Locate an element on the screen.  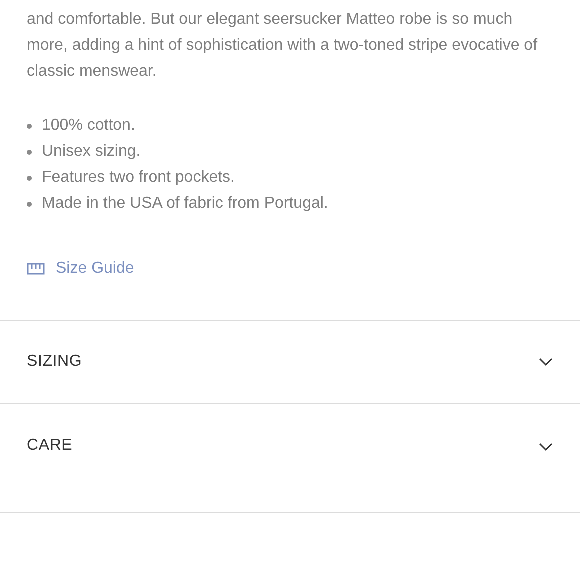
feature-item: Made in the USA of fabric from Portugal. is located at coordinates (185, 204).